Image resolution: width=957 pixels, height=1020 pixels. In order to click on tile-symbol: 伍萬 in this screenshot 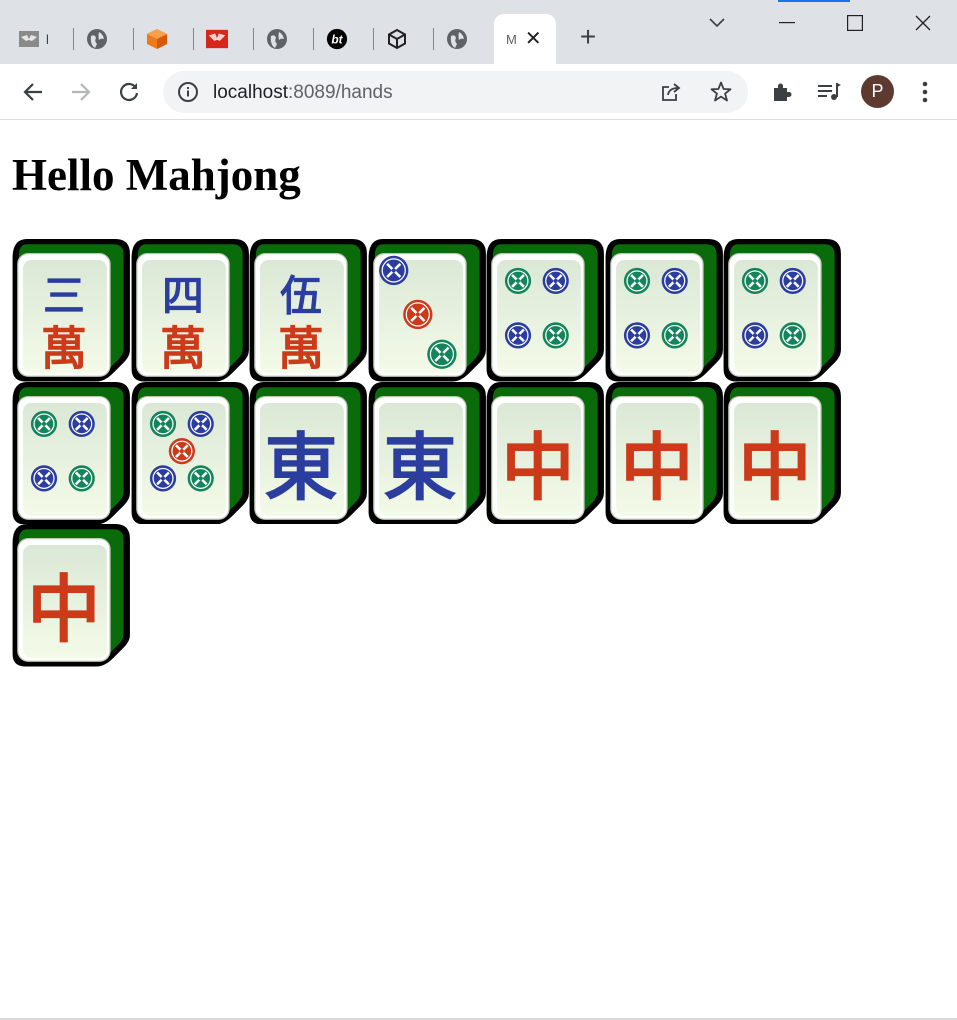, I will do `click(301, 323)`.